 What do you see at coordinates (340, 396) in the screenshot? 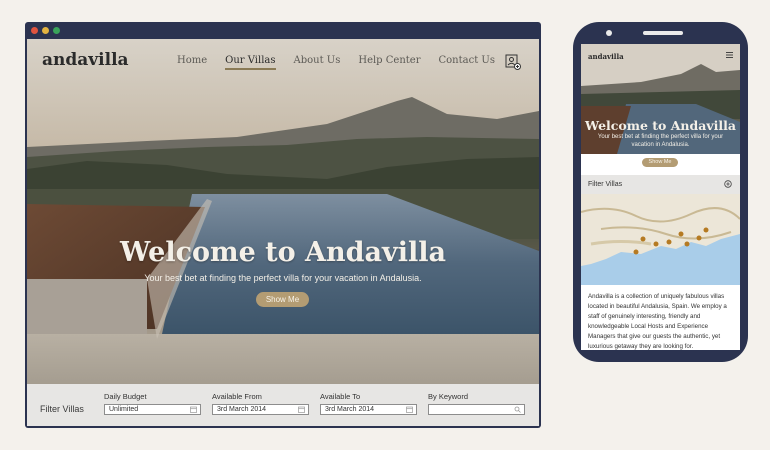
I see `available-to-label: Available To` at bounding box center [340, 396].